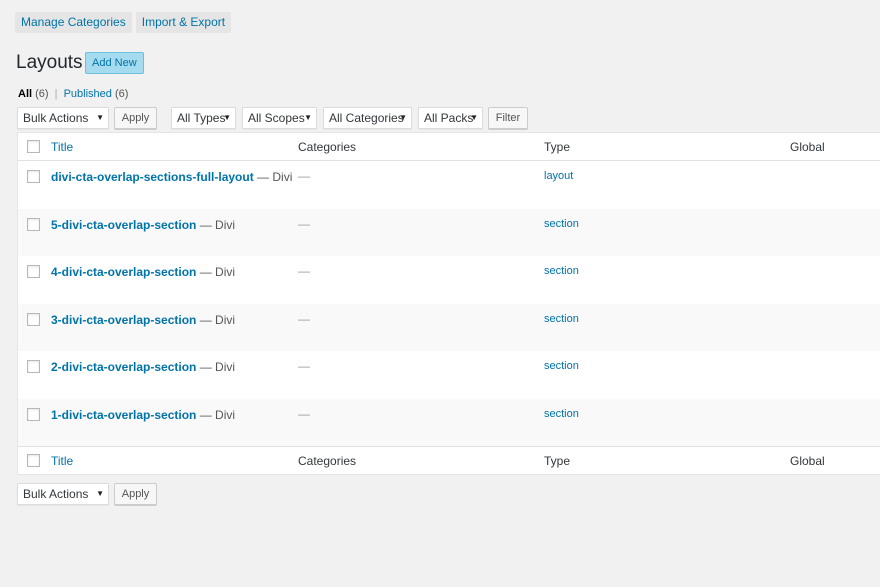  What do you see at coordinates (123, 415) in the screenshot?
I see `row-title-link: 1-divi-cta-overlap-section` at bounding box center [123, 415].